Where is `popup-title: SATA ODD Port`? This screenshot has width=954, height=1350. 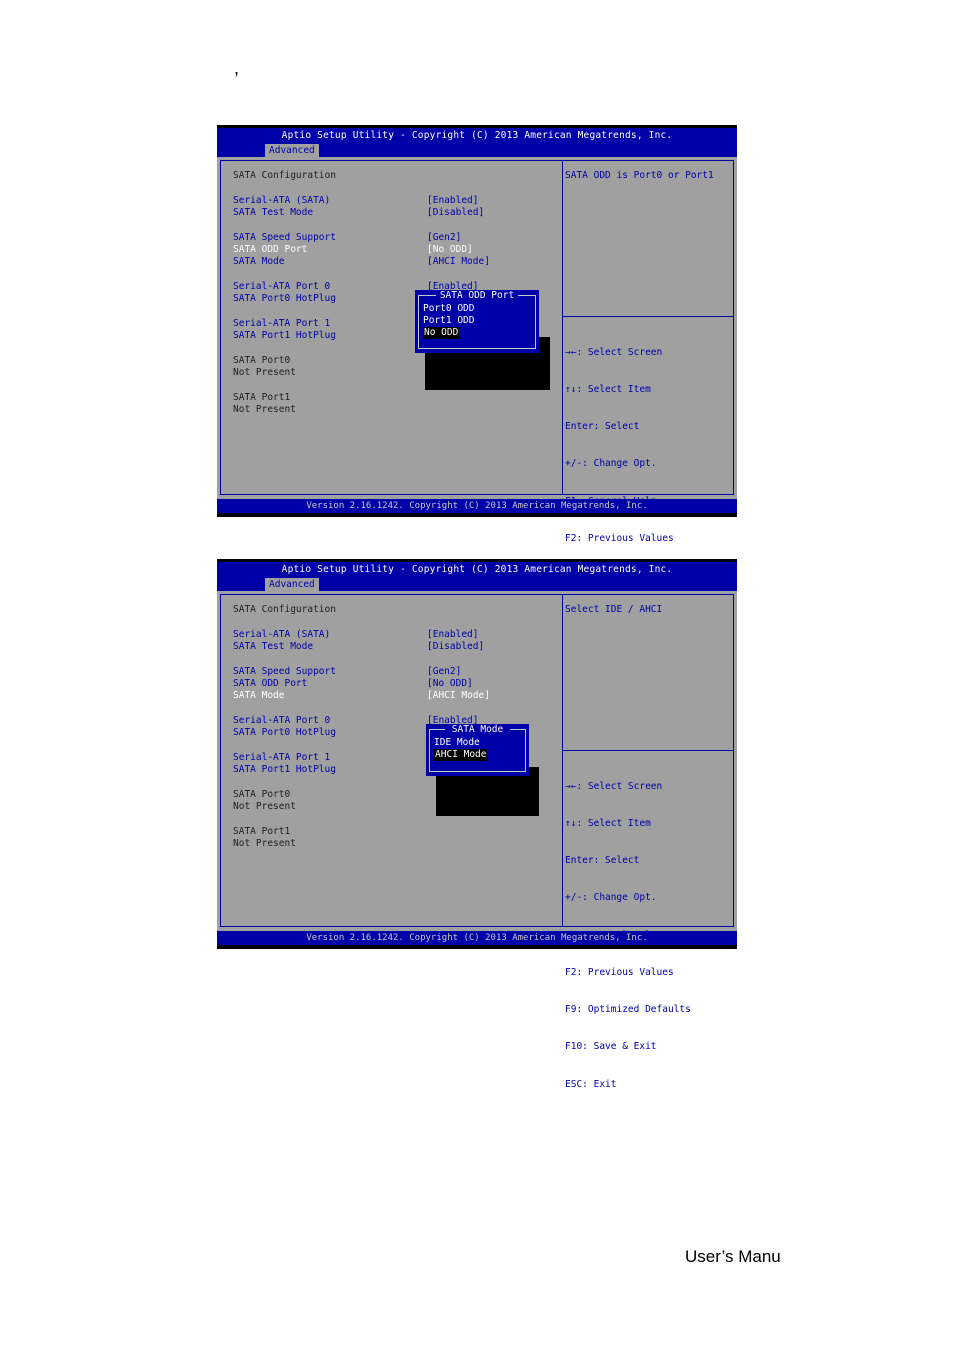
popup-title: SATA ODD Port is located at coordinates (477, 295).